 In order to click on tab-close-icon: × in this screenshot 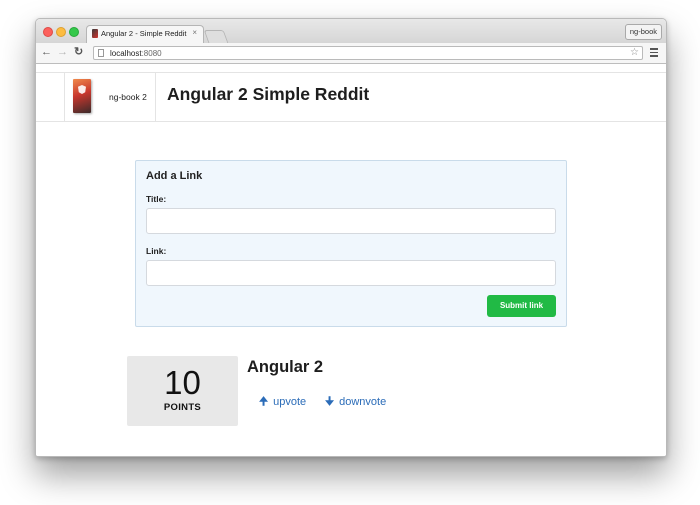, I will do `click(194, 32)`.